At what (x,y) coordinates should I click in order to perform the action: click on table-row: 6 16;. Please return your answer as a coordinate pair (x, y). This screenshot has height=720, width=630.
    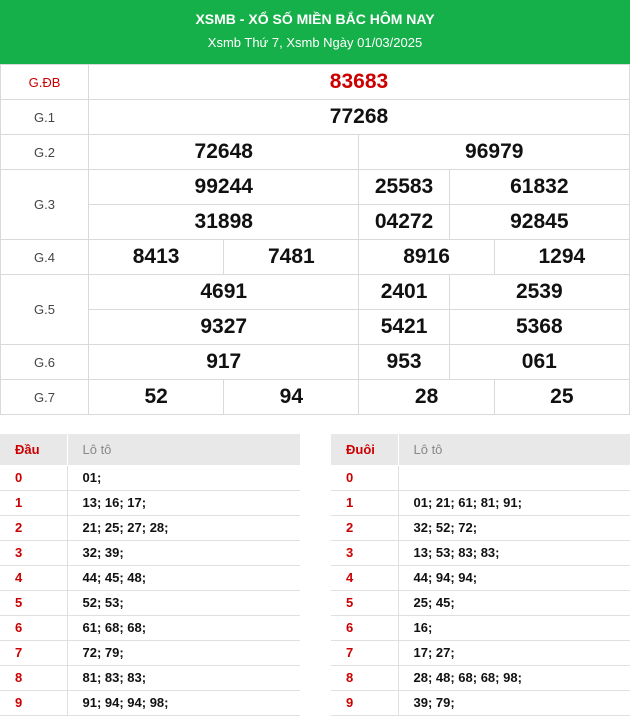
    Looking at the image, I should click on (480, 628).